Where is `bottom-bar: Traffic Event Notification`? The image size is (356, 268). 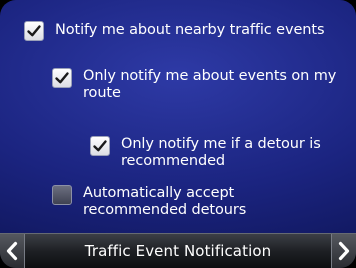
bottom-bar: Traffic Event Notification is located at coordinates (178, 250).